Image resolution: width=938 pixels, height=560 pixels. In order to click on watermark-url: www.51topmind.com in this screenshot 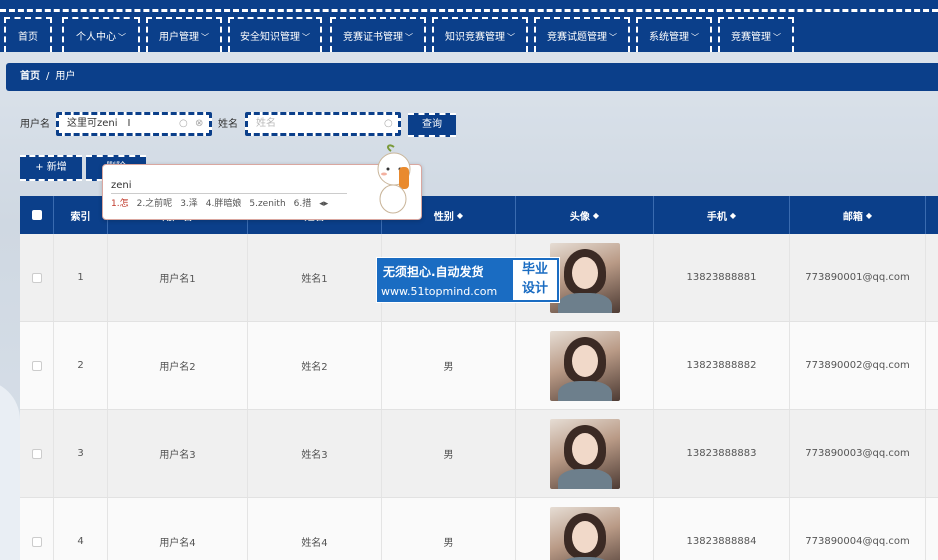, I will do `click(439, 291)`.